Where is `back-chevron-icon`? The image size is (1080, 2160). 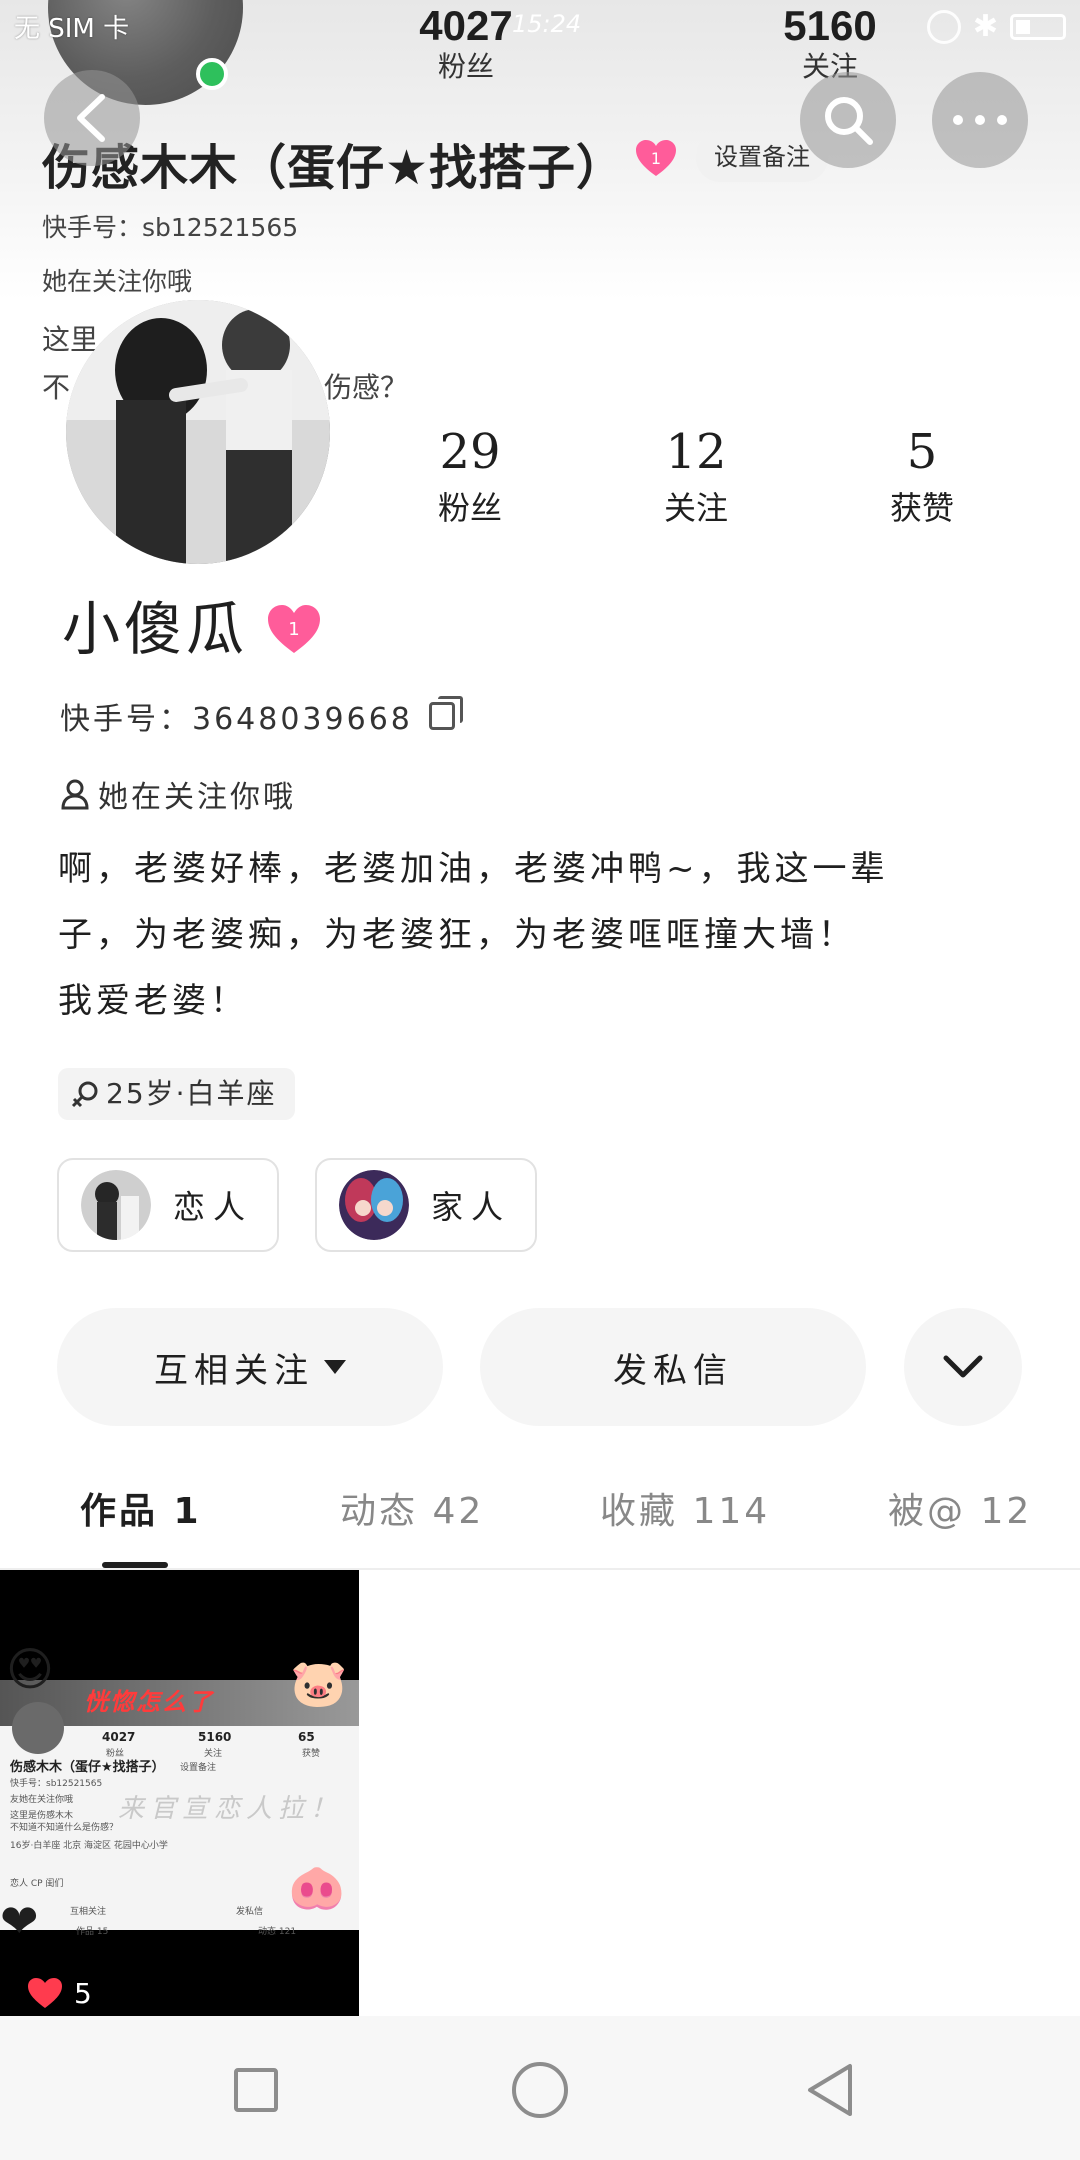
back-chevron-icon is located at coordinates (91, 118).